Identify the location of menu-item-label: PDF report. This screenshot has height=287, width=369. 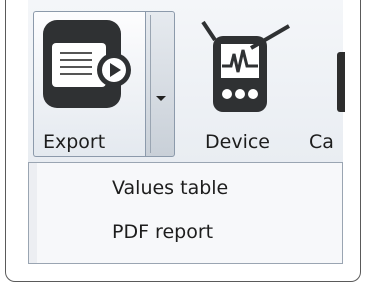
(163, 232).